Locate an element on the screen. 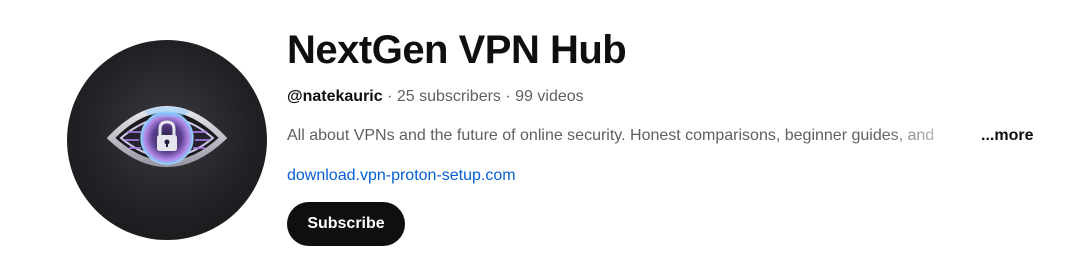  channel-link: download.vpn-proton-setup.com is located at coordinates (401, 176).